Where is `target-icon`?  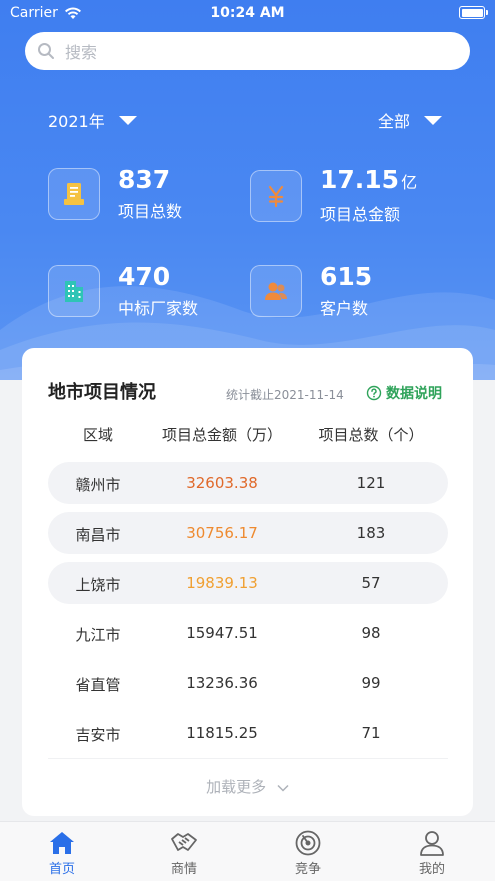
target-icon is located at coordinates (308, 843).